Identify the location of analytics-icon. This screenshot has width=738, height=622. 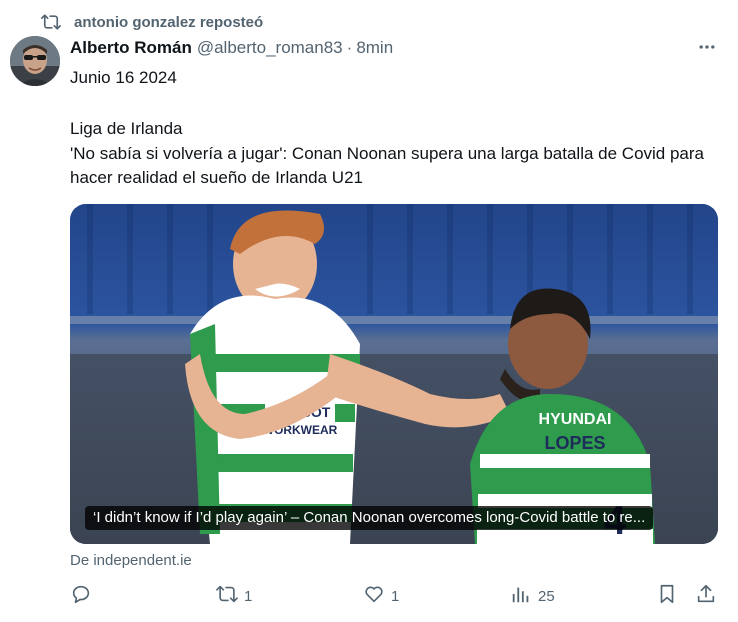
(521, 596).